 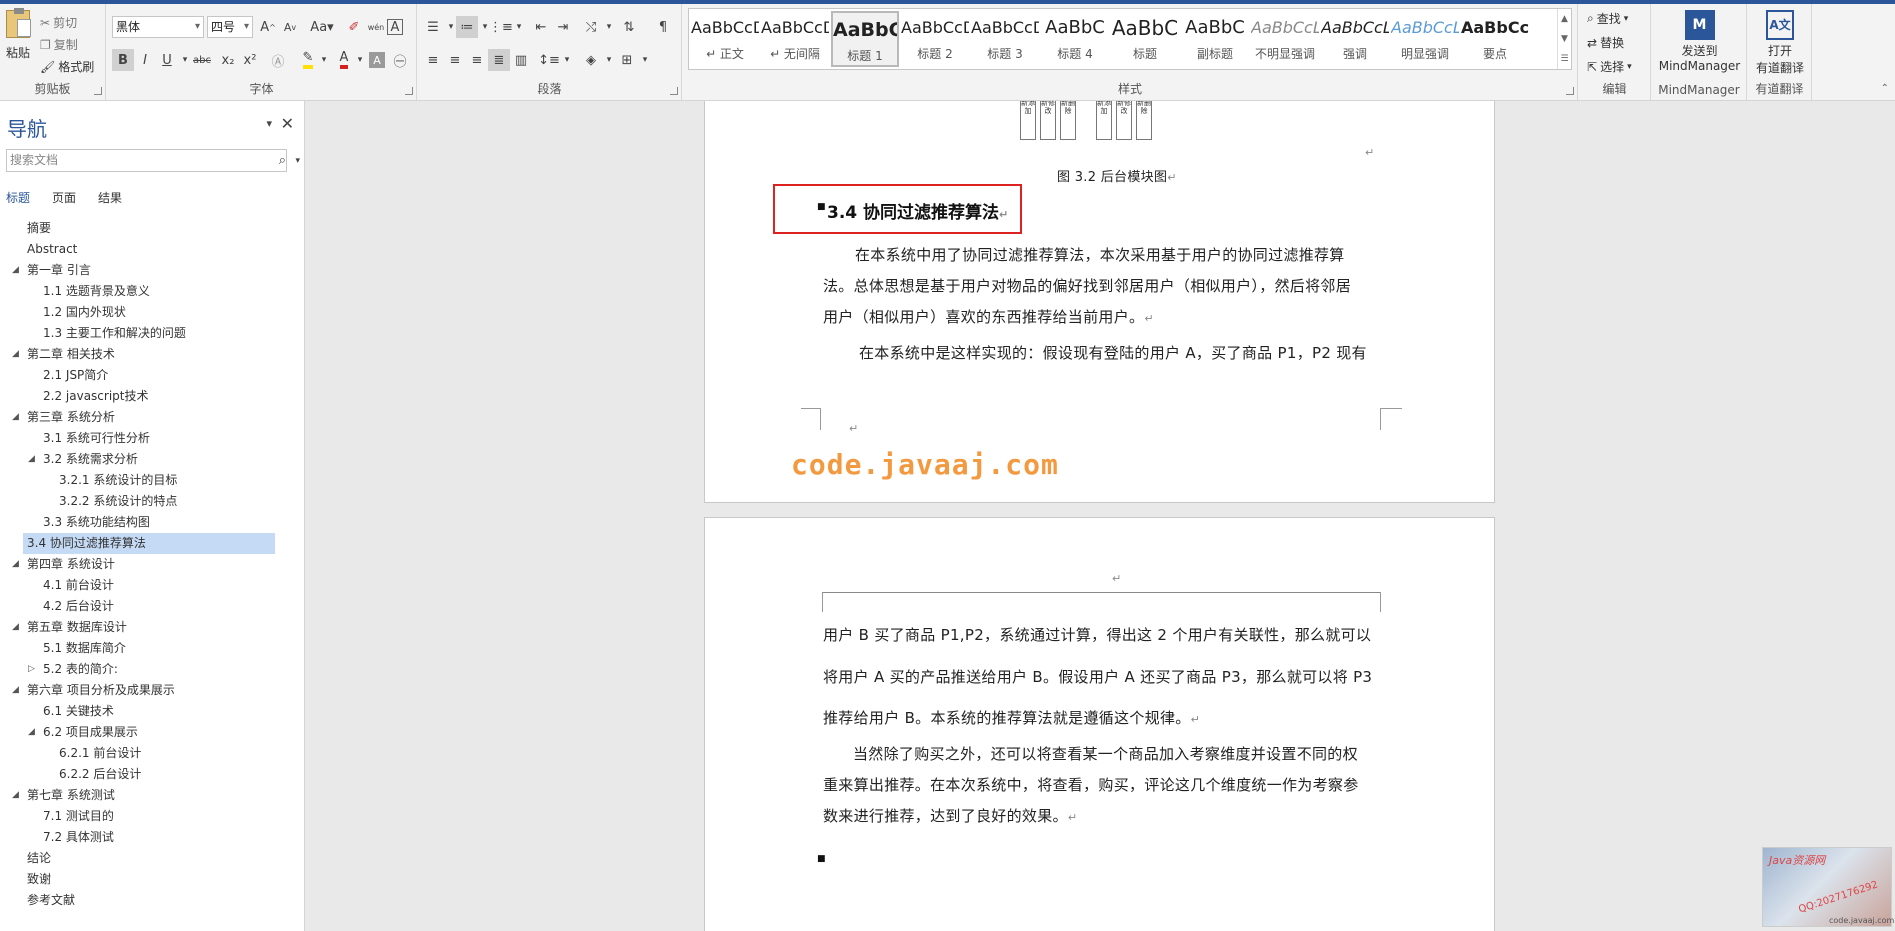 I want to click on align-left-icon: ≡, so click(x=433, y=60).